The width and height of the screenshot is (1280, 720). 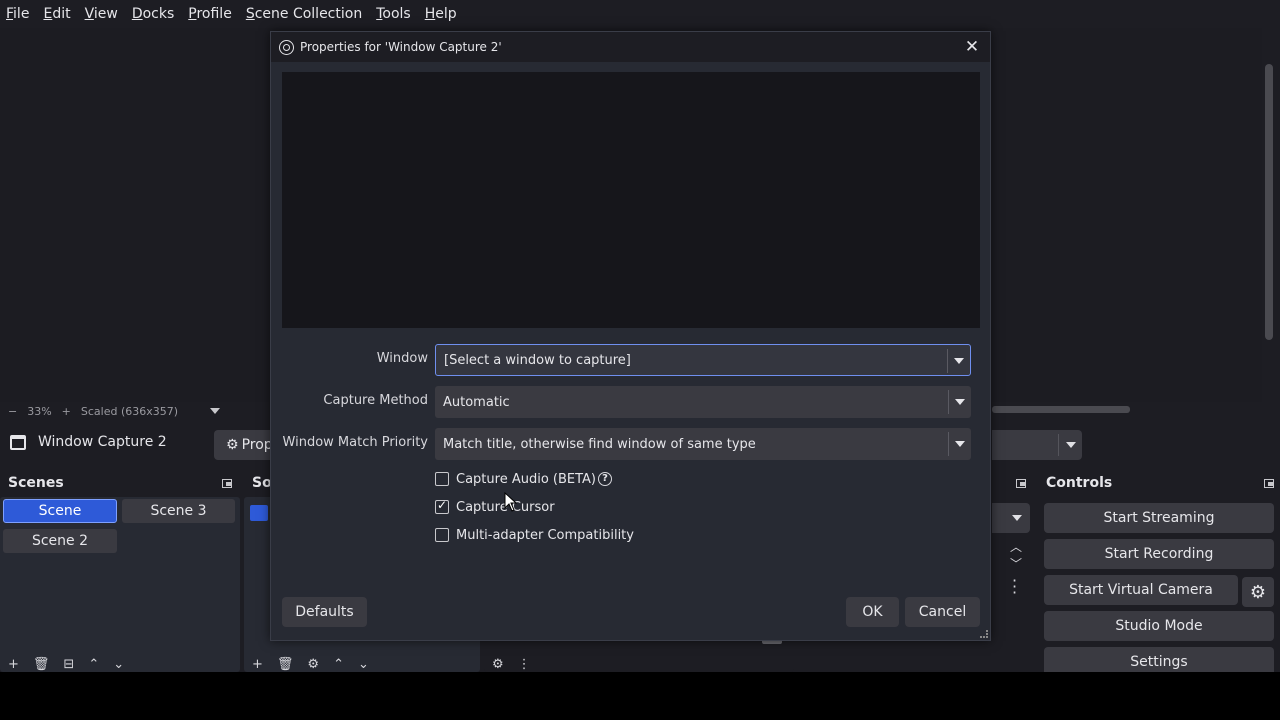 I want to click on start-virtual-camera-button: Start Virtual Camera, so click(x=1141, y=590).